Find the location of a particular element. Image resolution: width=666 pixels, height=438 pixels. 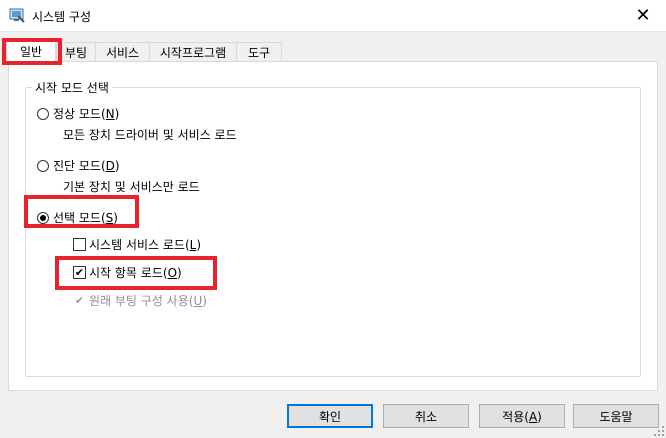

selective-radio-circle is located at coordinates (43, 217).